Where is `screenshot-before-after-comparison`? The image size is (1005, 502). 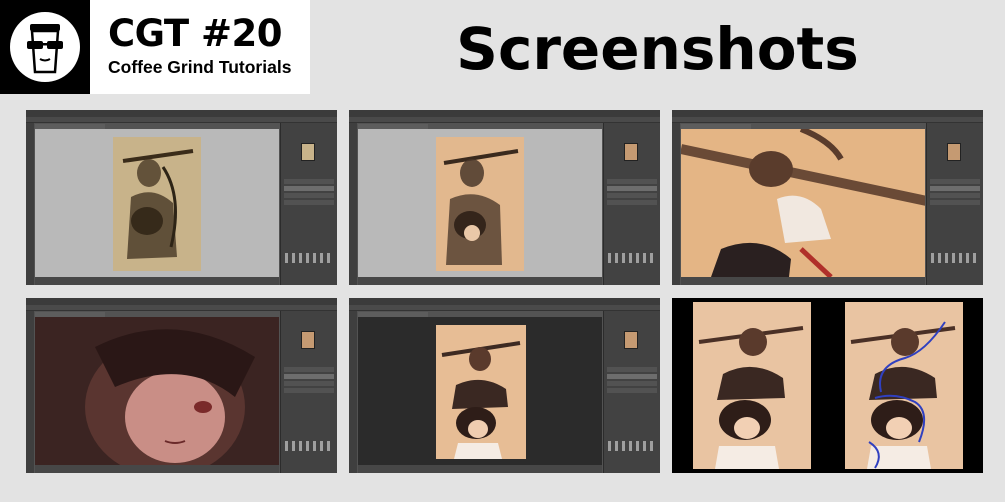 screenshot-before-after-comparison is located at coordinates (827, 385).